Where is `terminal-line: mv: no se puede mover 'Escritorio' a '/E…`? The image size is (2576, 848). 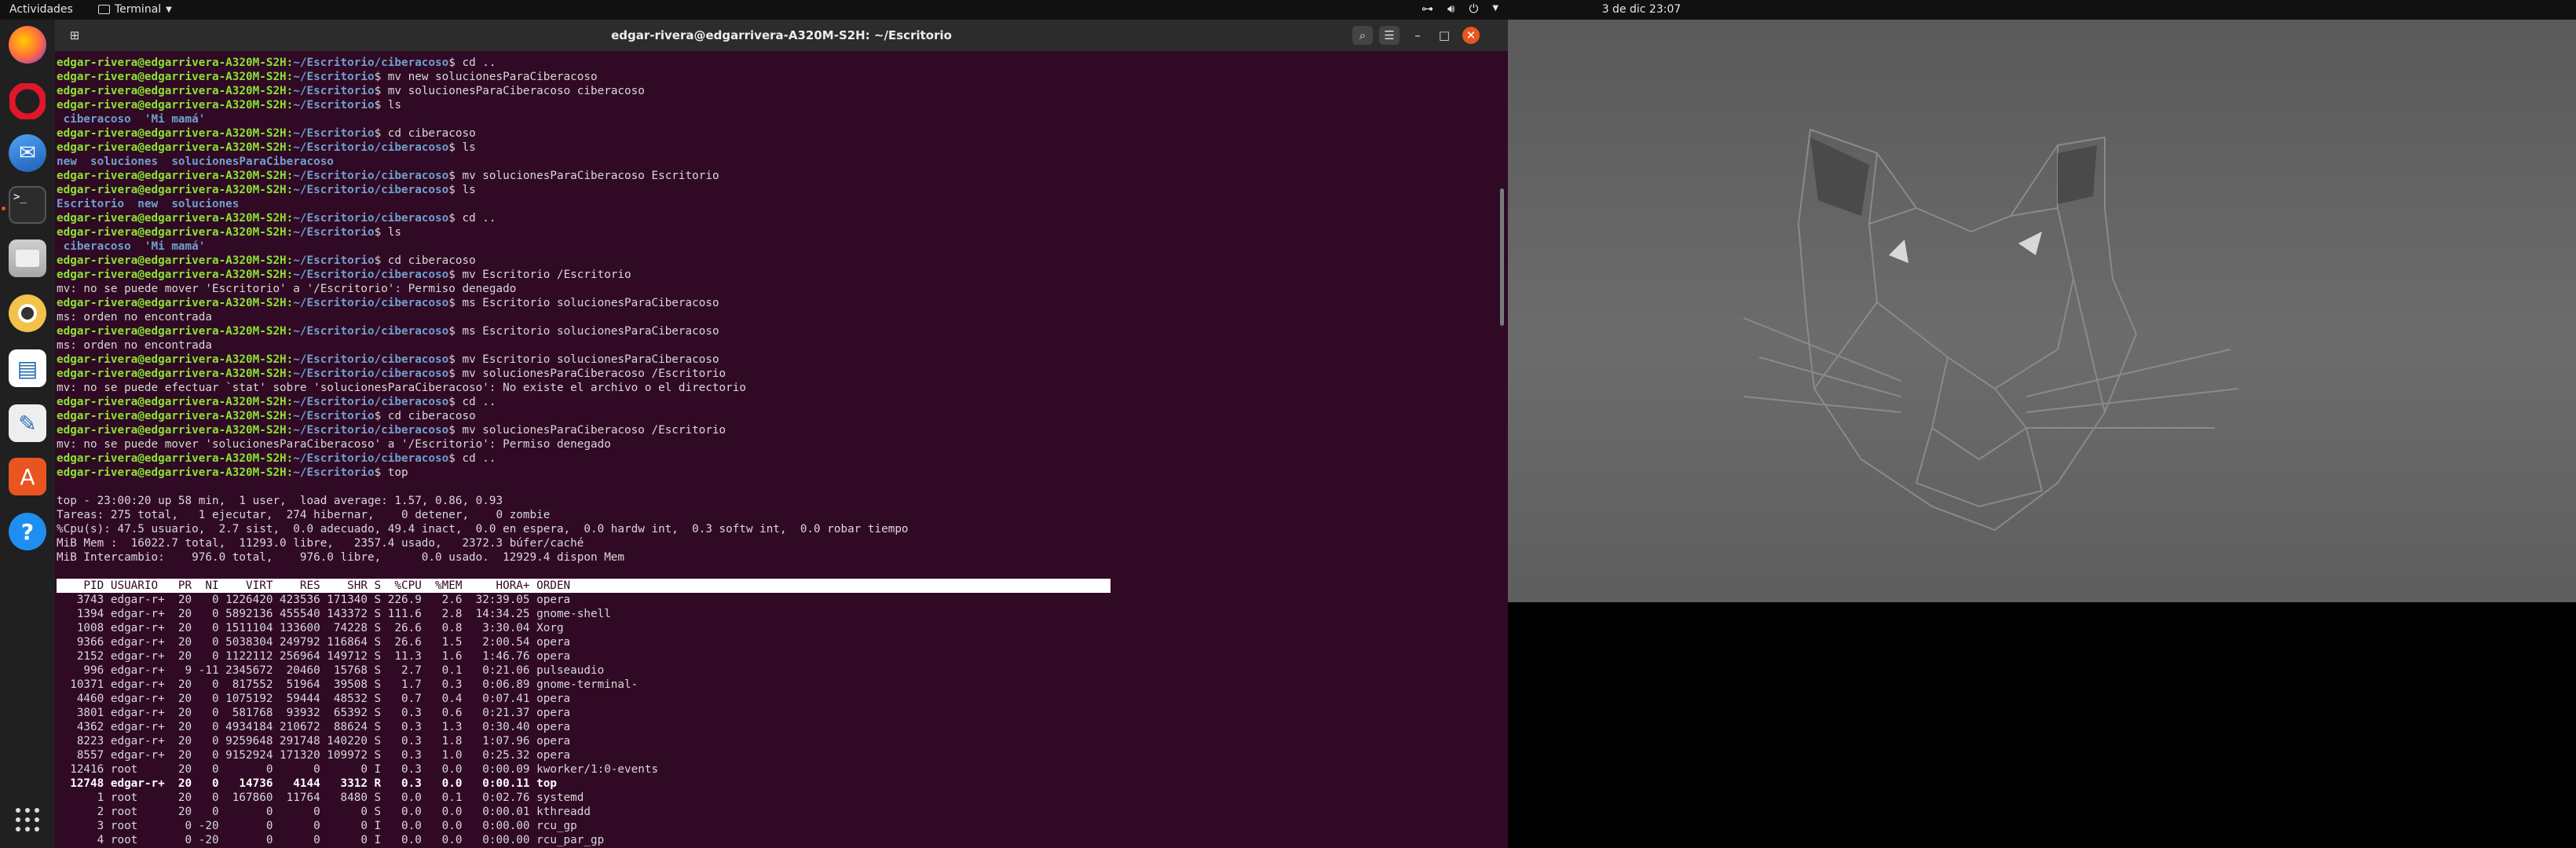
terminal-line: mv: no se puede mover 'Escritorio' a '/E… is located at coordinates (771, 289).